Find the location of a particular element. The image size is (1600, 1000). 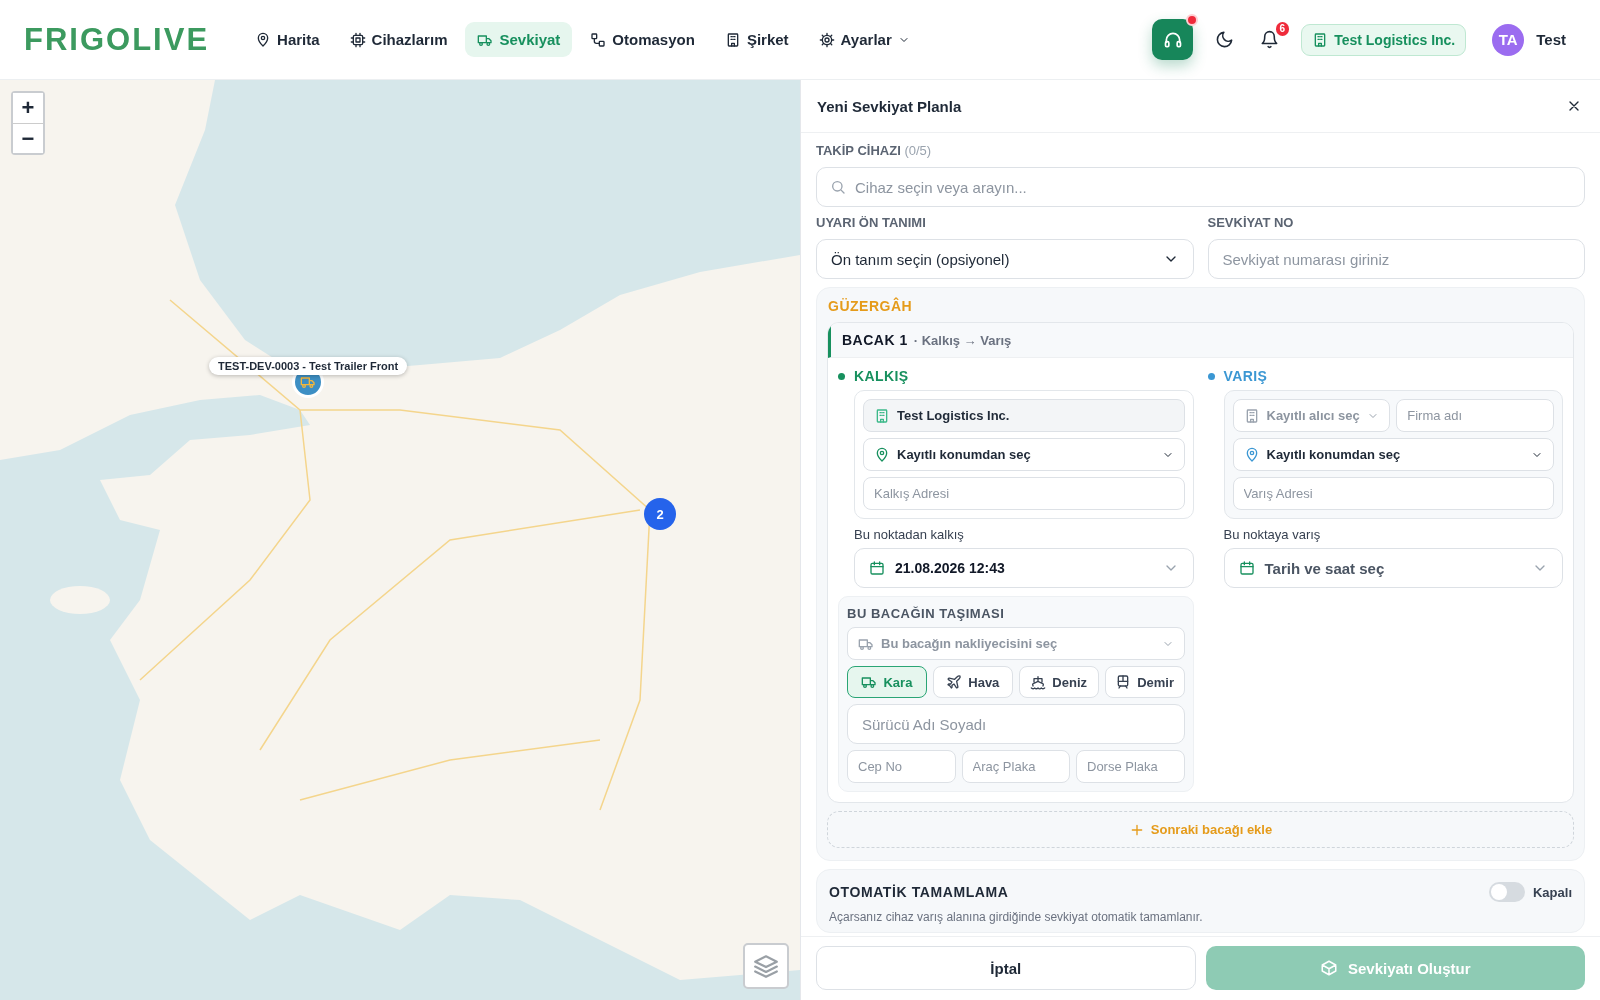

nav-tab: Ayarlar is located at coordinates (864, 39).